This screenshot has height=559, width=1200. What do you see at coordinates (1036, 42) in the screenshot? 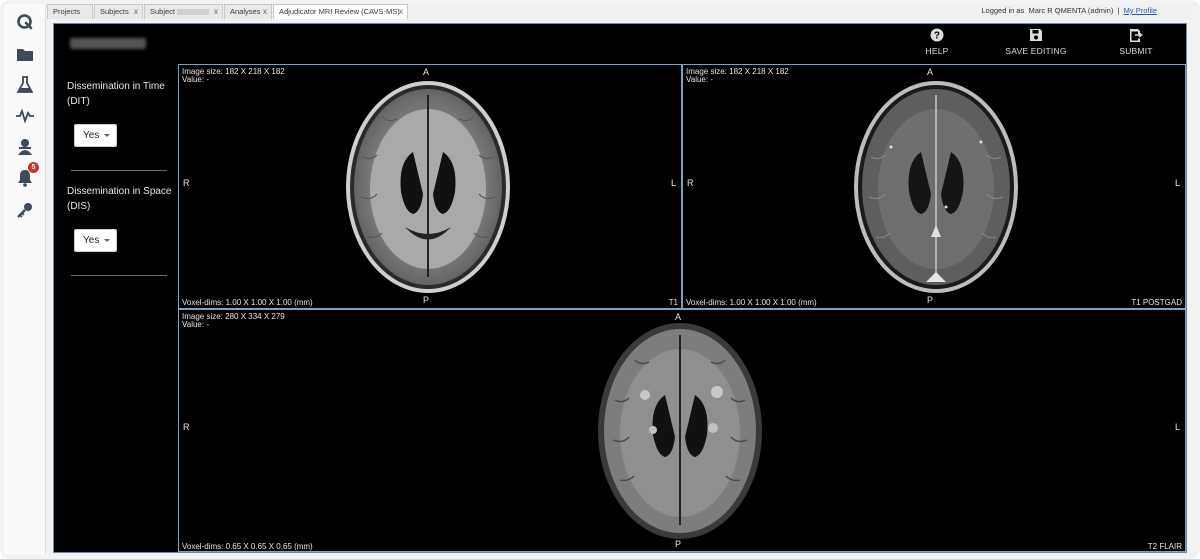
I see `save-editing-button: SAVE EDITING` at bounding box center [1036, 42].